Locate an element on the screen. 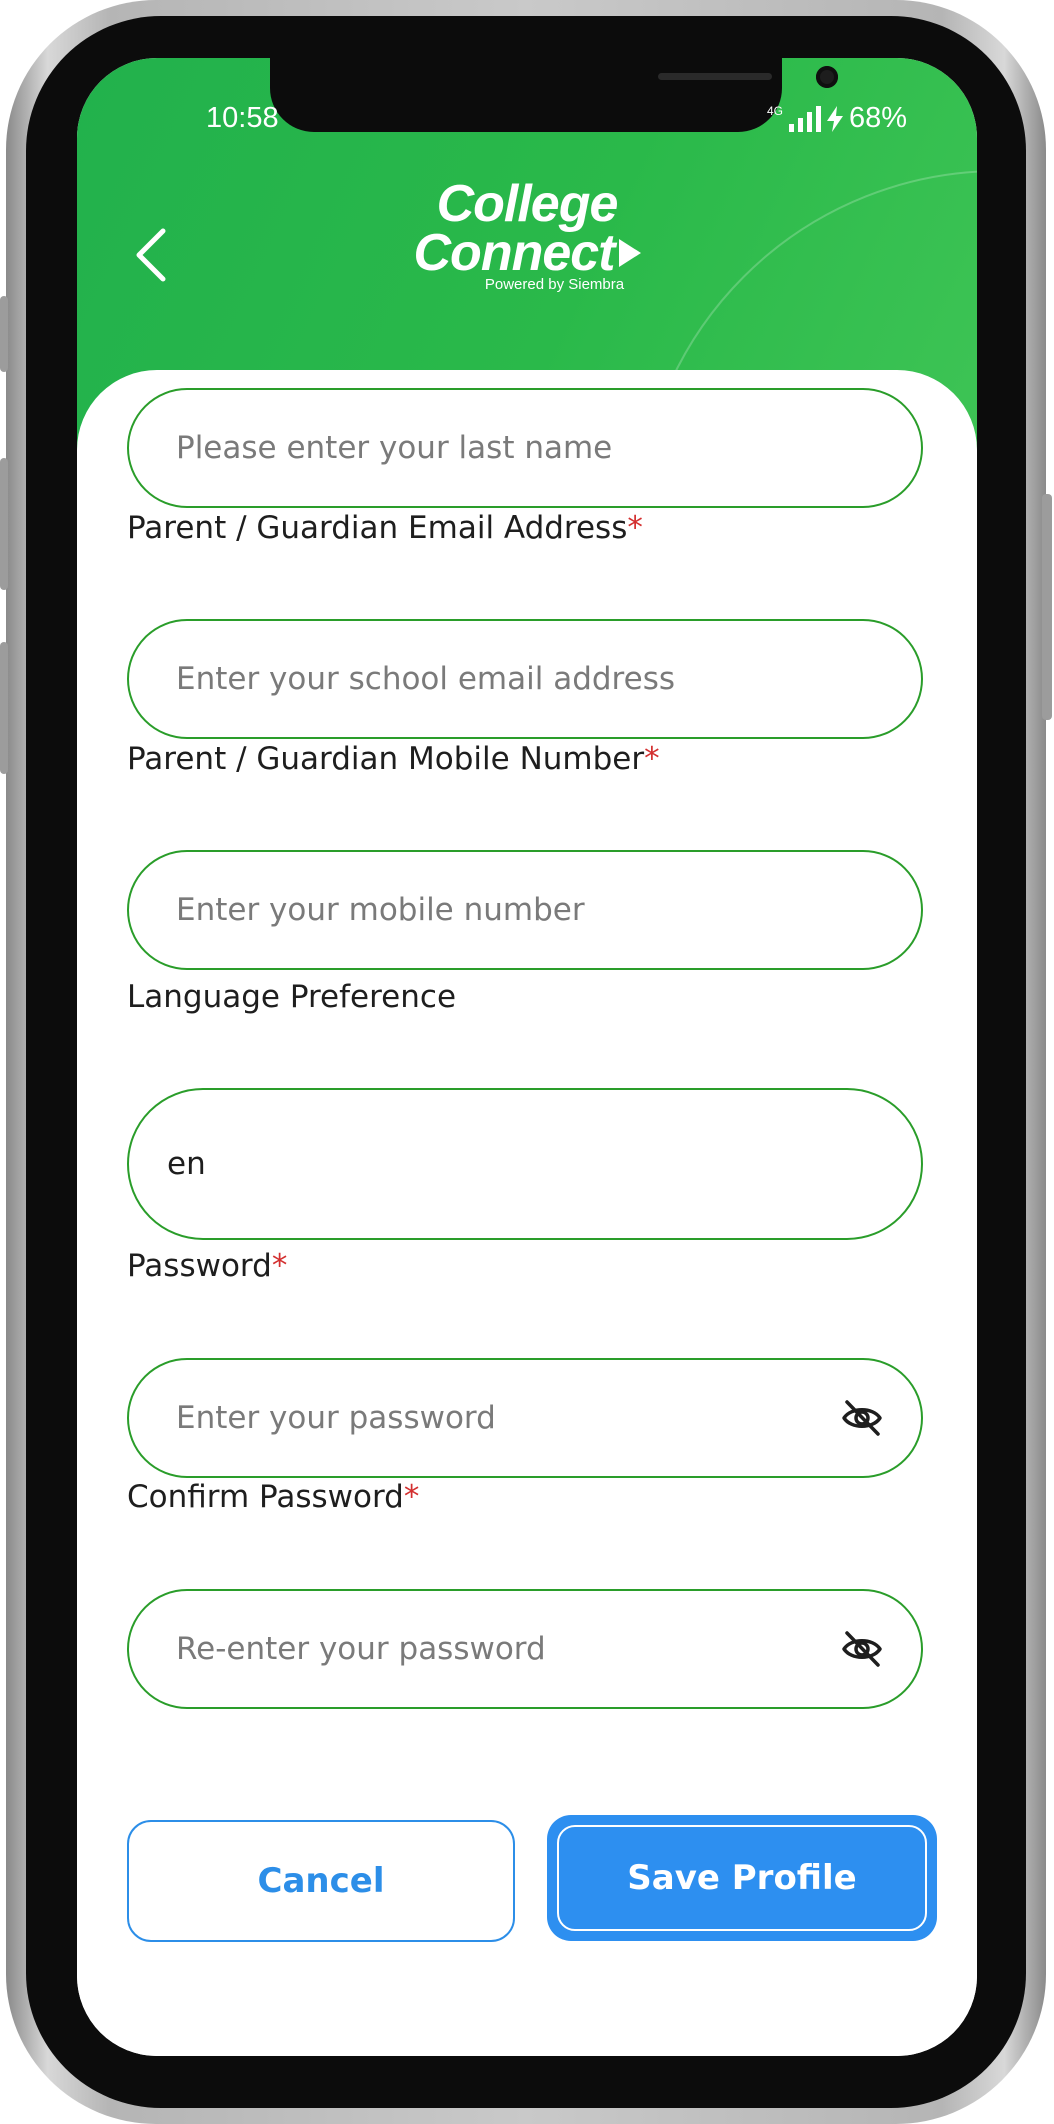 The width and height of the screenshot is (1054, 2124). save-button-label: Save Profile is located at coordinates (742, 1878).